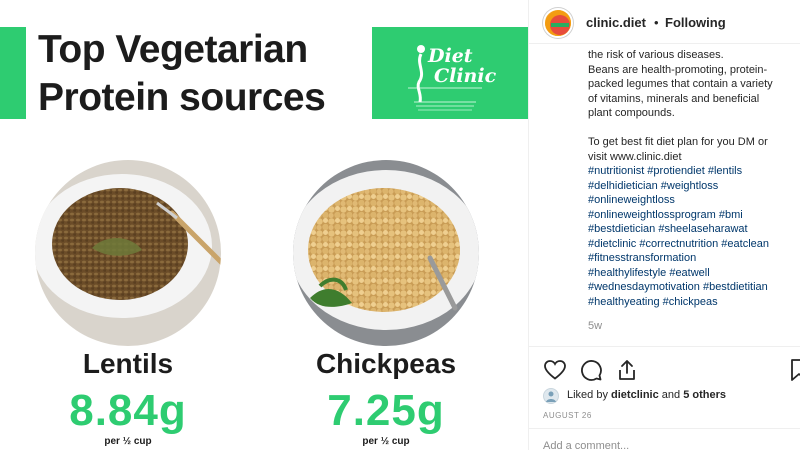 Image resolution: width=800 pixels, height=450 pixels. I want to click on caption-line: packed legumes that contain a variety, so click(680, 84).